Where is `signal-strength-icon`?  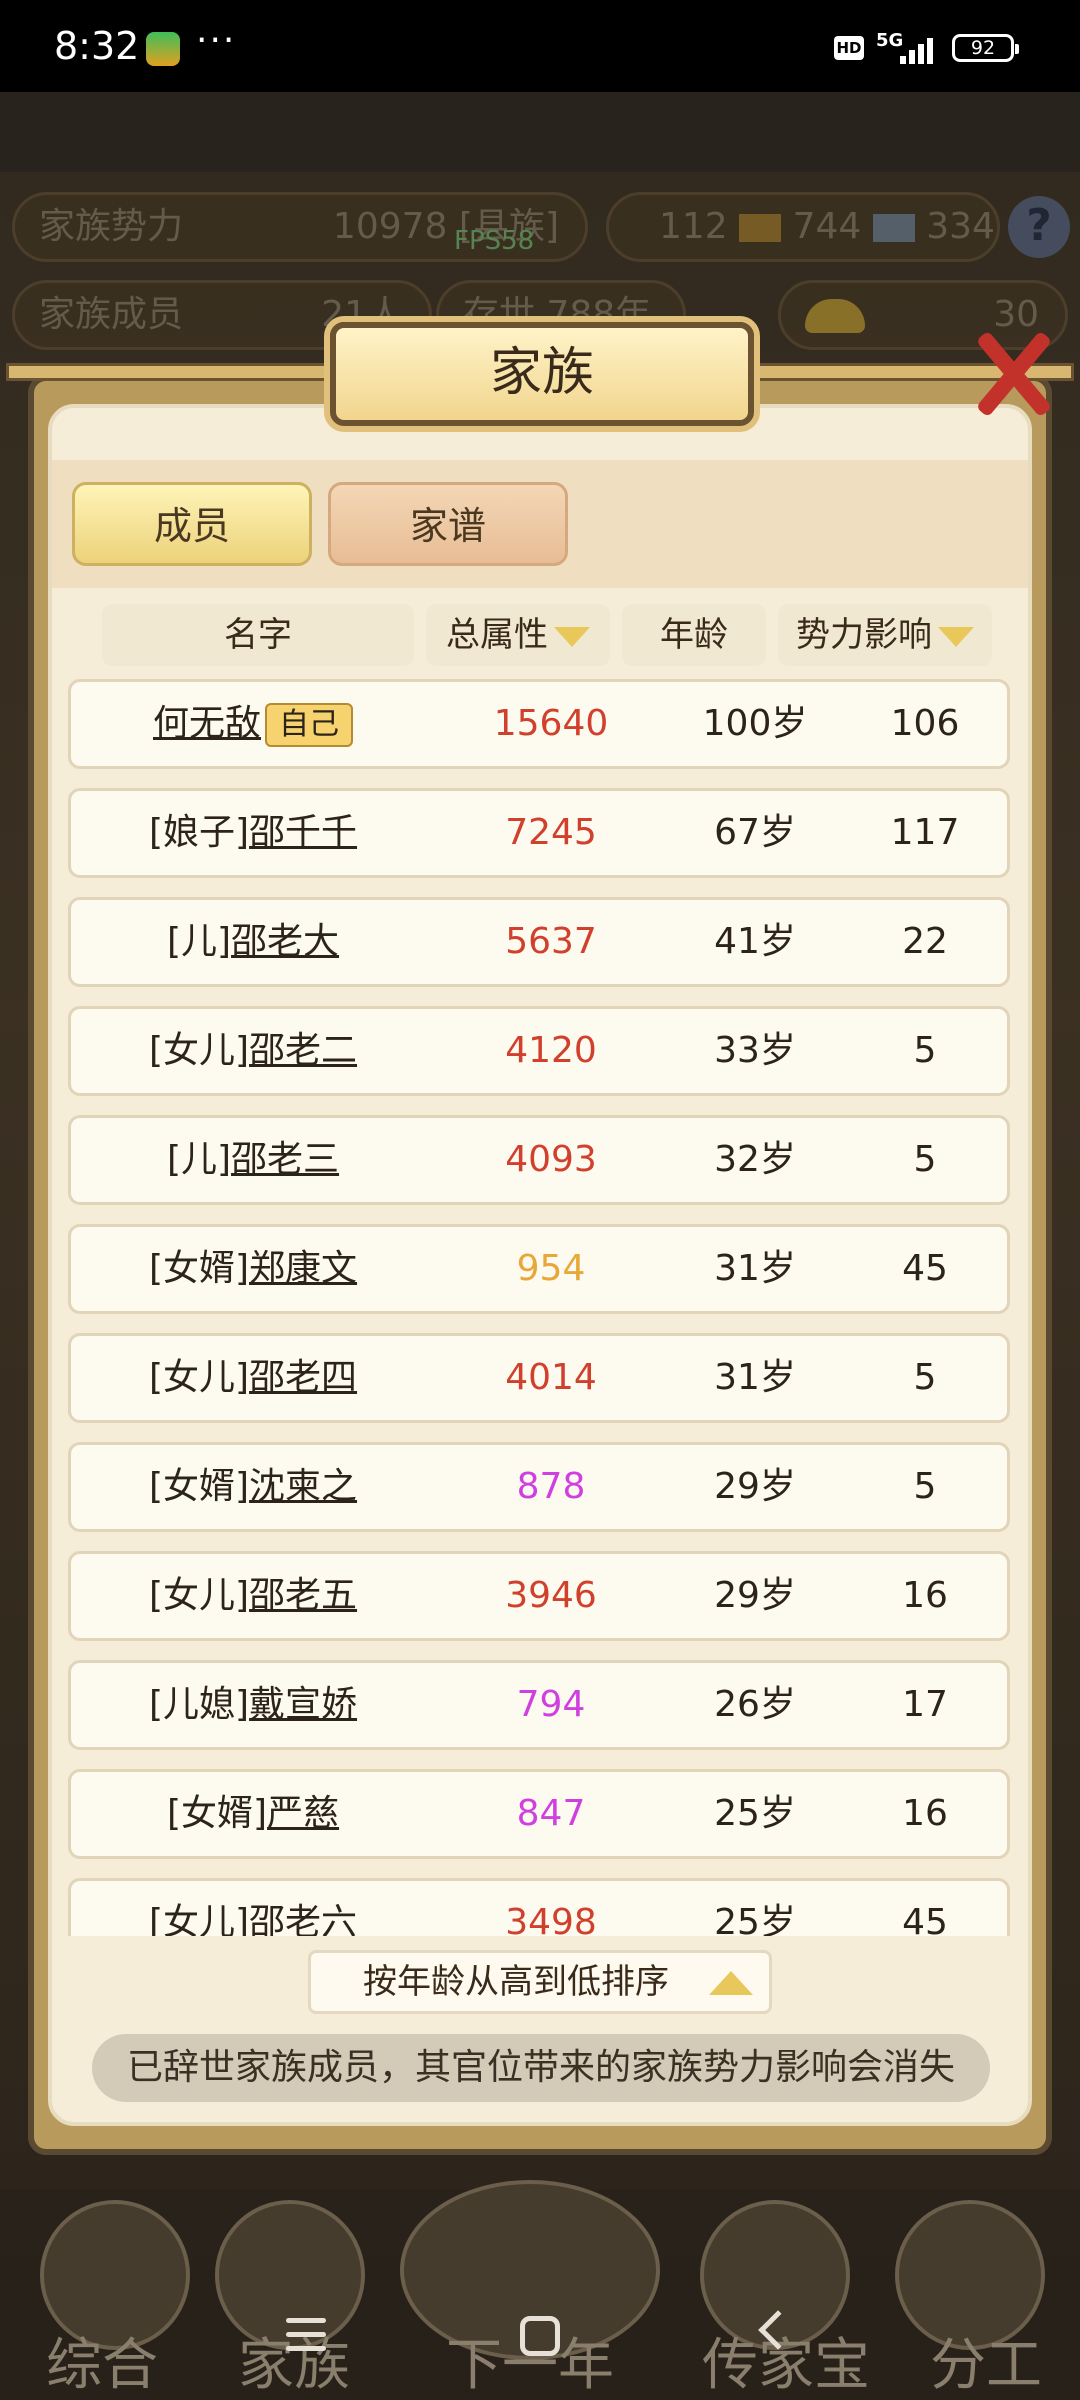
signal-strength-icon is located at coordinates (920, 49).